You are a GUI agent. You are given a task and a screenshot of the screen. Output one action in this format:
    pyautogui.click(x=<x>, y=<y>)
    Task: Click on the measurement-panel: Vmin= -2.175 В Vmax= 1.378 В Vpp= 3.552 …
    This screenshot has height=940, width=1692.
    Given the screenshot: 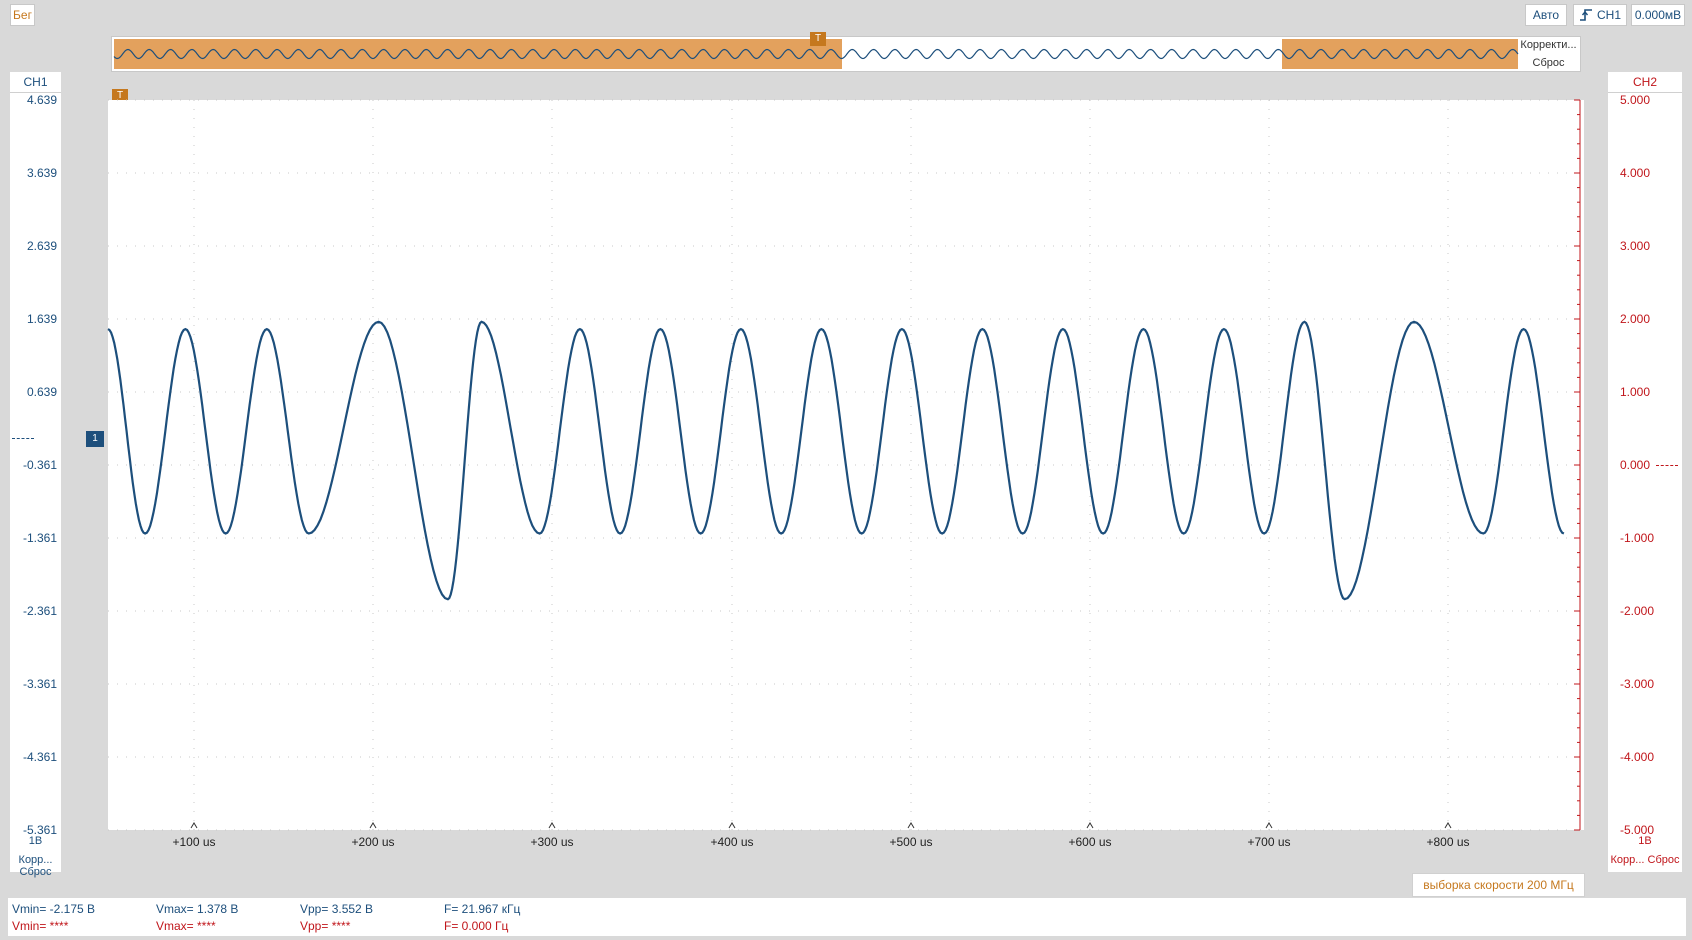 What is the action you would take?
    pyautogui.click(x=847, y=917)
    